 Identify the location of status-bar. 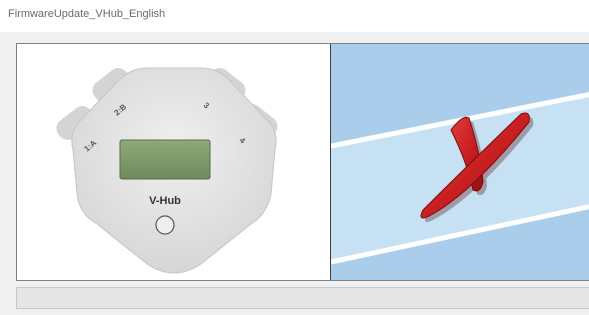
(302, 298).